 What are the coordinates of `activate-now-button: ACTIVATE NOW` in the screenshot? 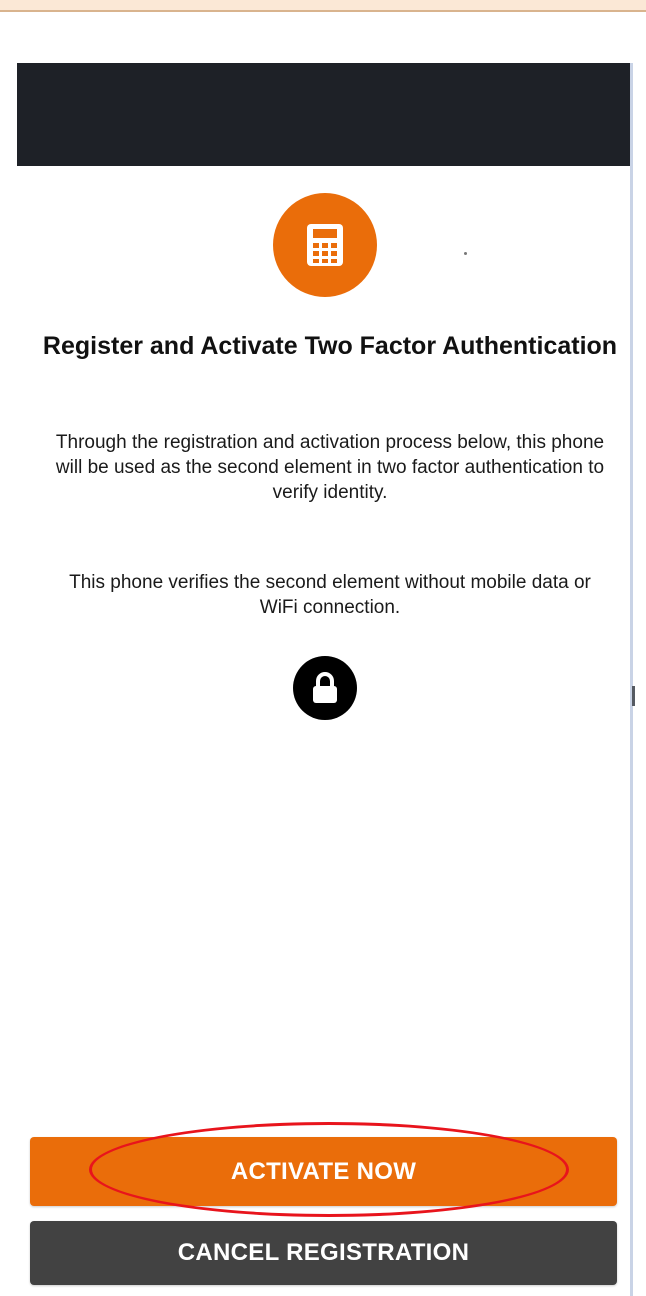 It's located at (323, 1171).